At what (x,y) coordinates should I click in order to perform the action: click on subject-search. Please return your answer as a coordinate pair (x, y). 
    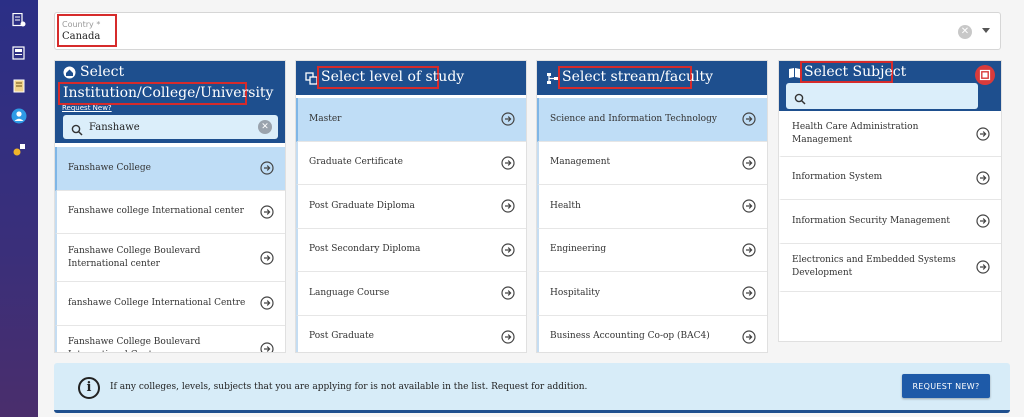
    Looking at the image, I should click on (882, 96).